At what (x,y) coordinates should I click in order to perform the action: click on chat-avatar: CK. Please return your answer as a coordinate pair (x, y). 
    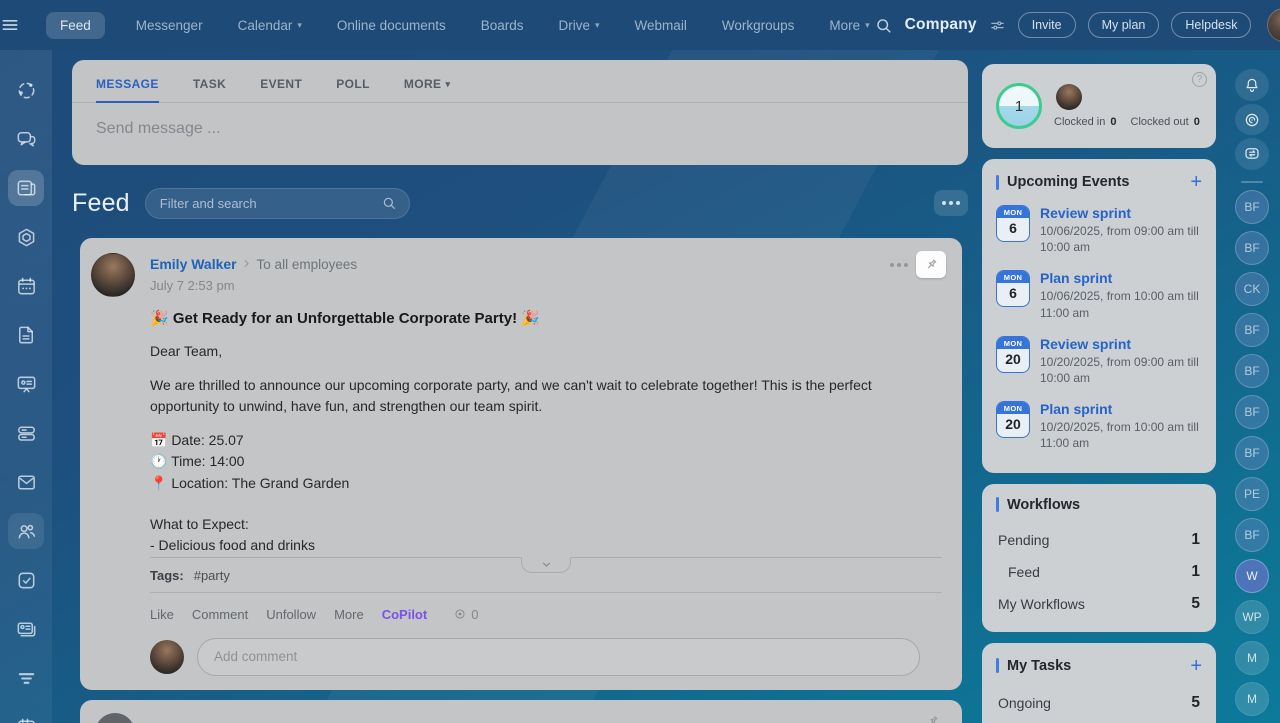
    Looking at the image, I should click on (1252, 289).